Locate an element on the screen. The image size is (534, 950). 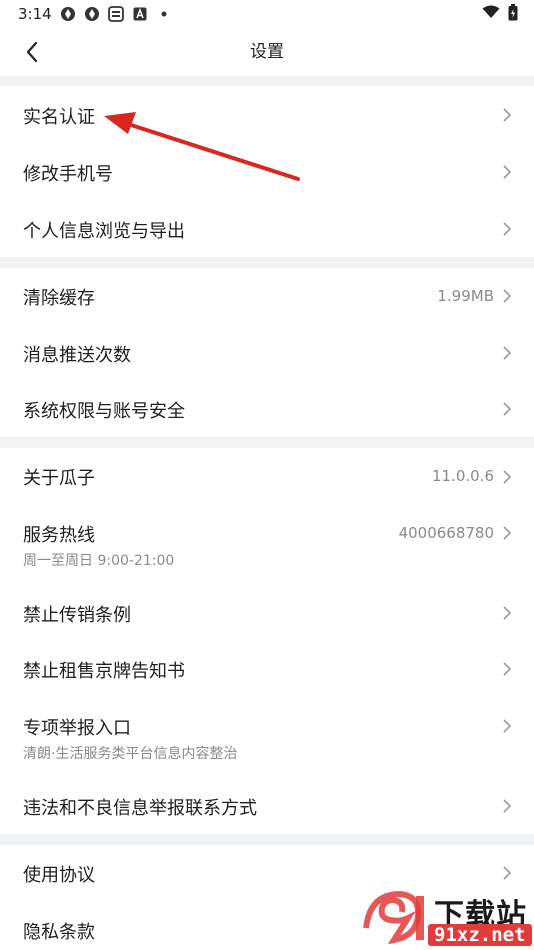
item-label: 实名认证 is located at coordinates (59, 117).